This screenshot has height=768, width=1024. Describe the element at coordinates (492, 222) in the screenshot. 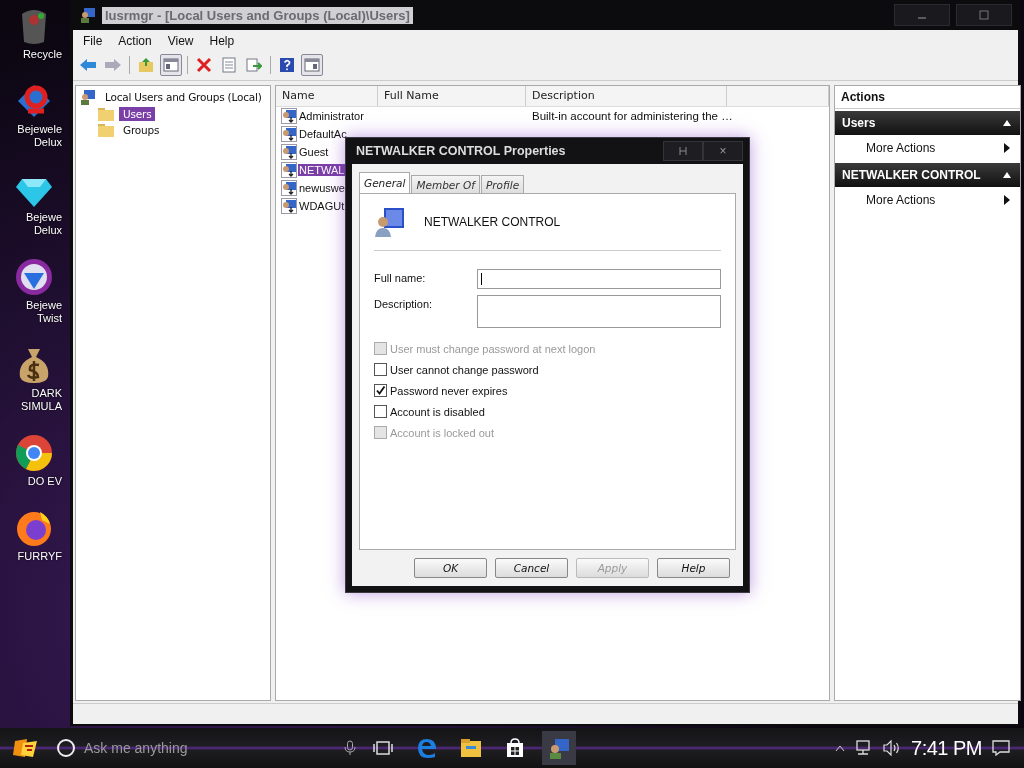

I see `user-name: NETWALKER CONTROL` at that location.